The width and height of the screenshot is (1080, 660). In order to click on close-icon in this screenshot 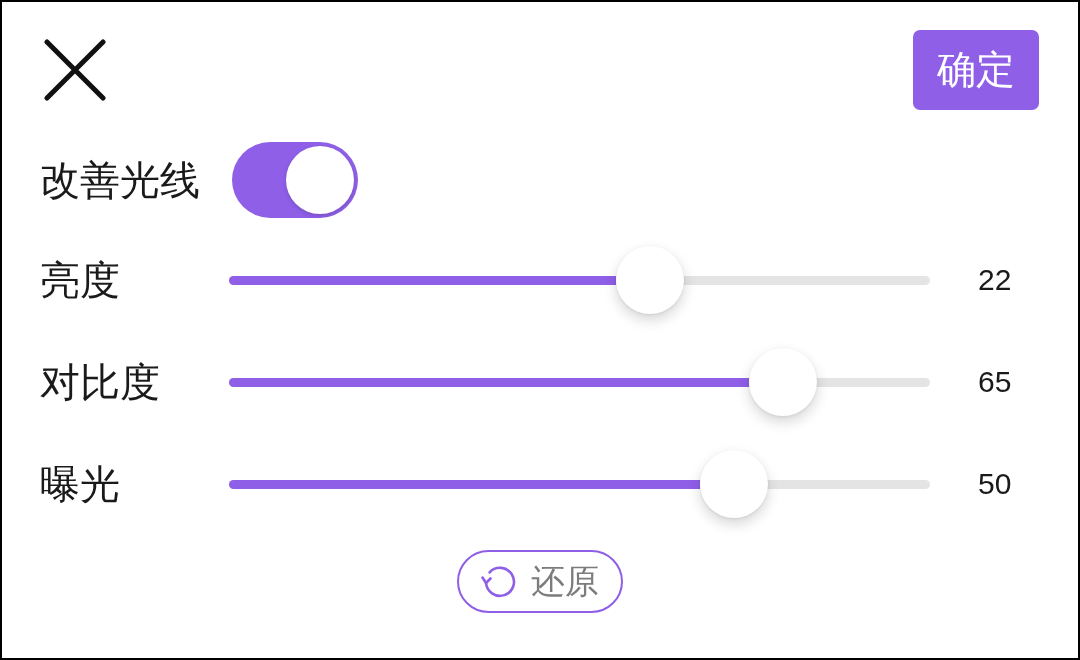, I will do `click(75, 70)`.